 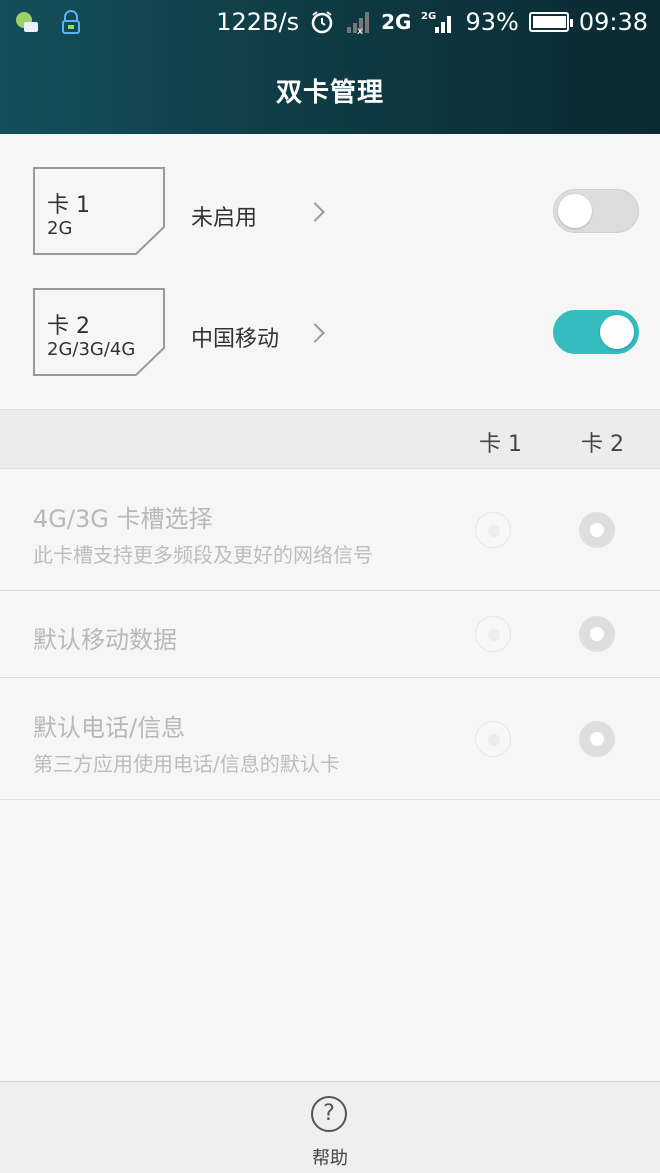 I want to click on setting-title: 默认移动数据, so click(x=105, y=640).